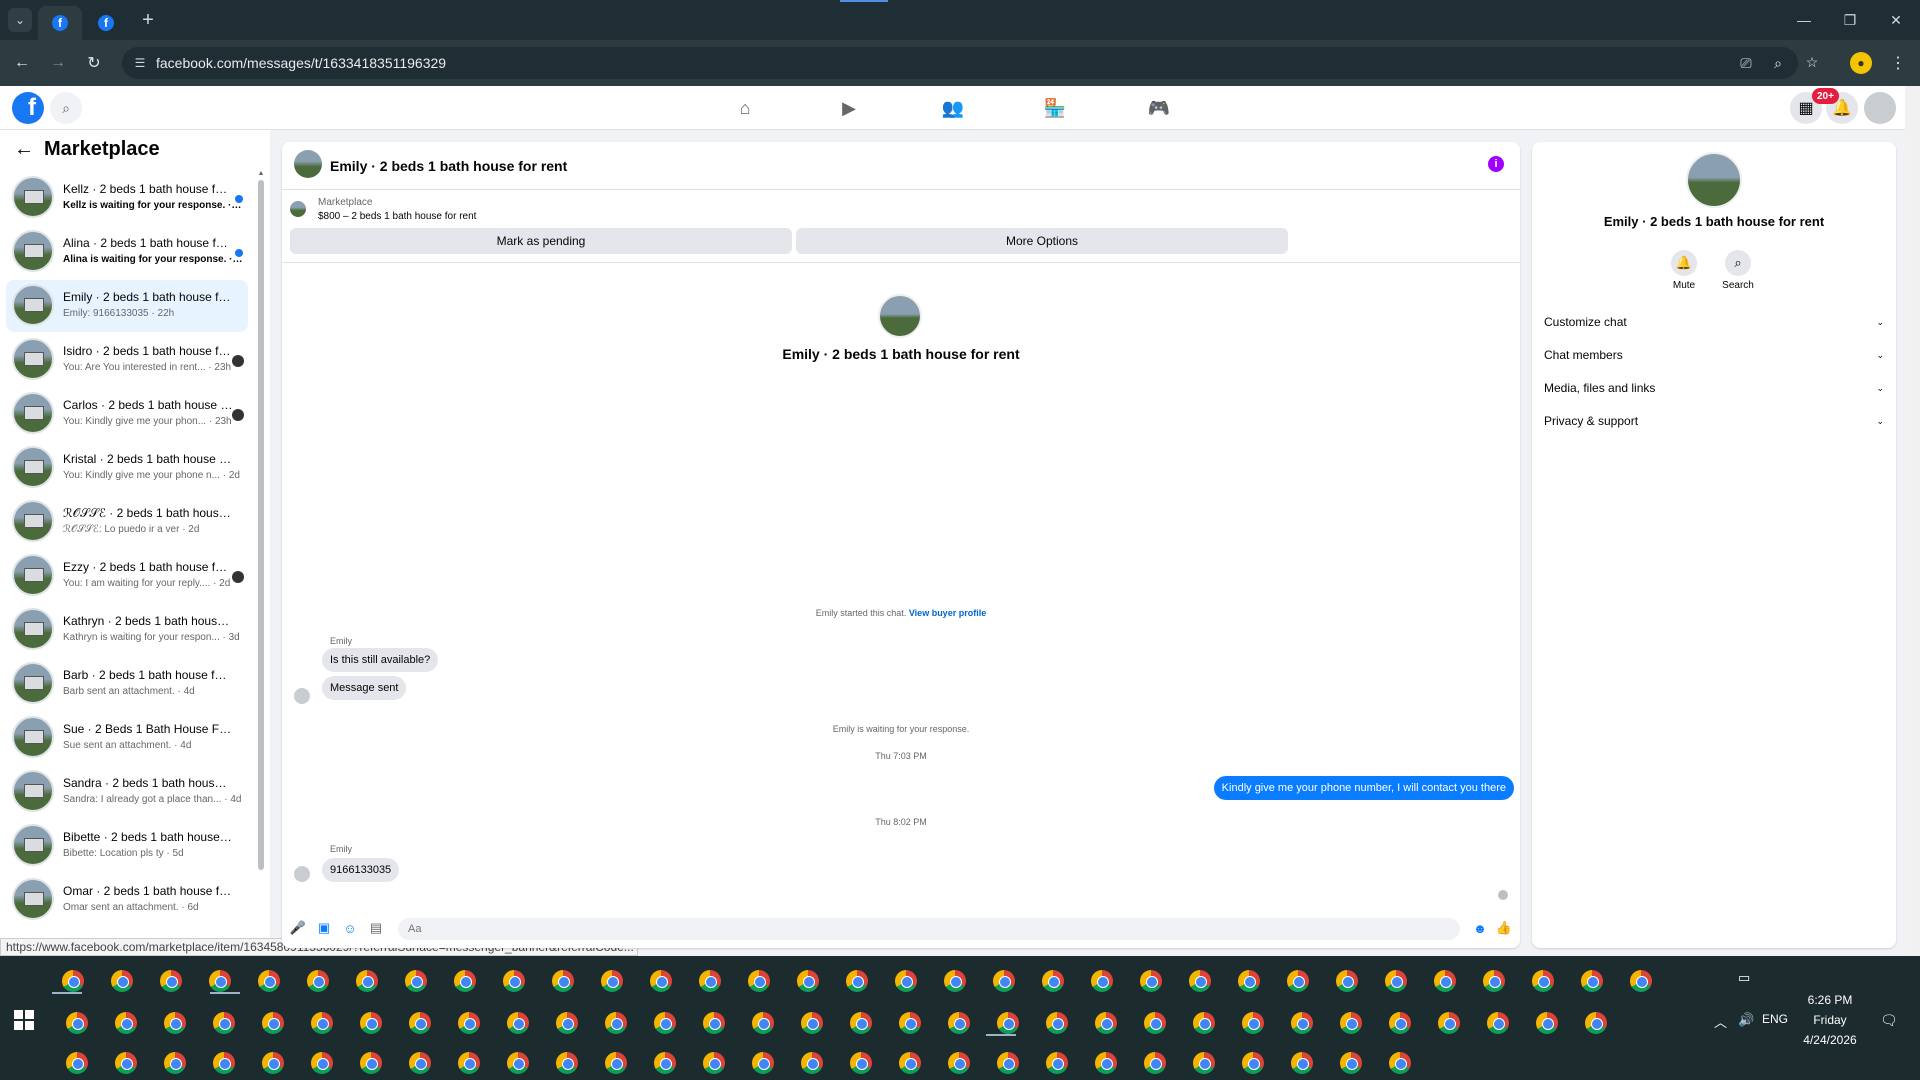 The height and width of the screenshot is (1080, 1920). I want to click on facebook-logo-icon: f, so click(28, 108).